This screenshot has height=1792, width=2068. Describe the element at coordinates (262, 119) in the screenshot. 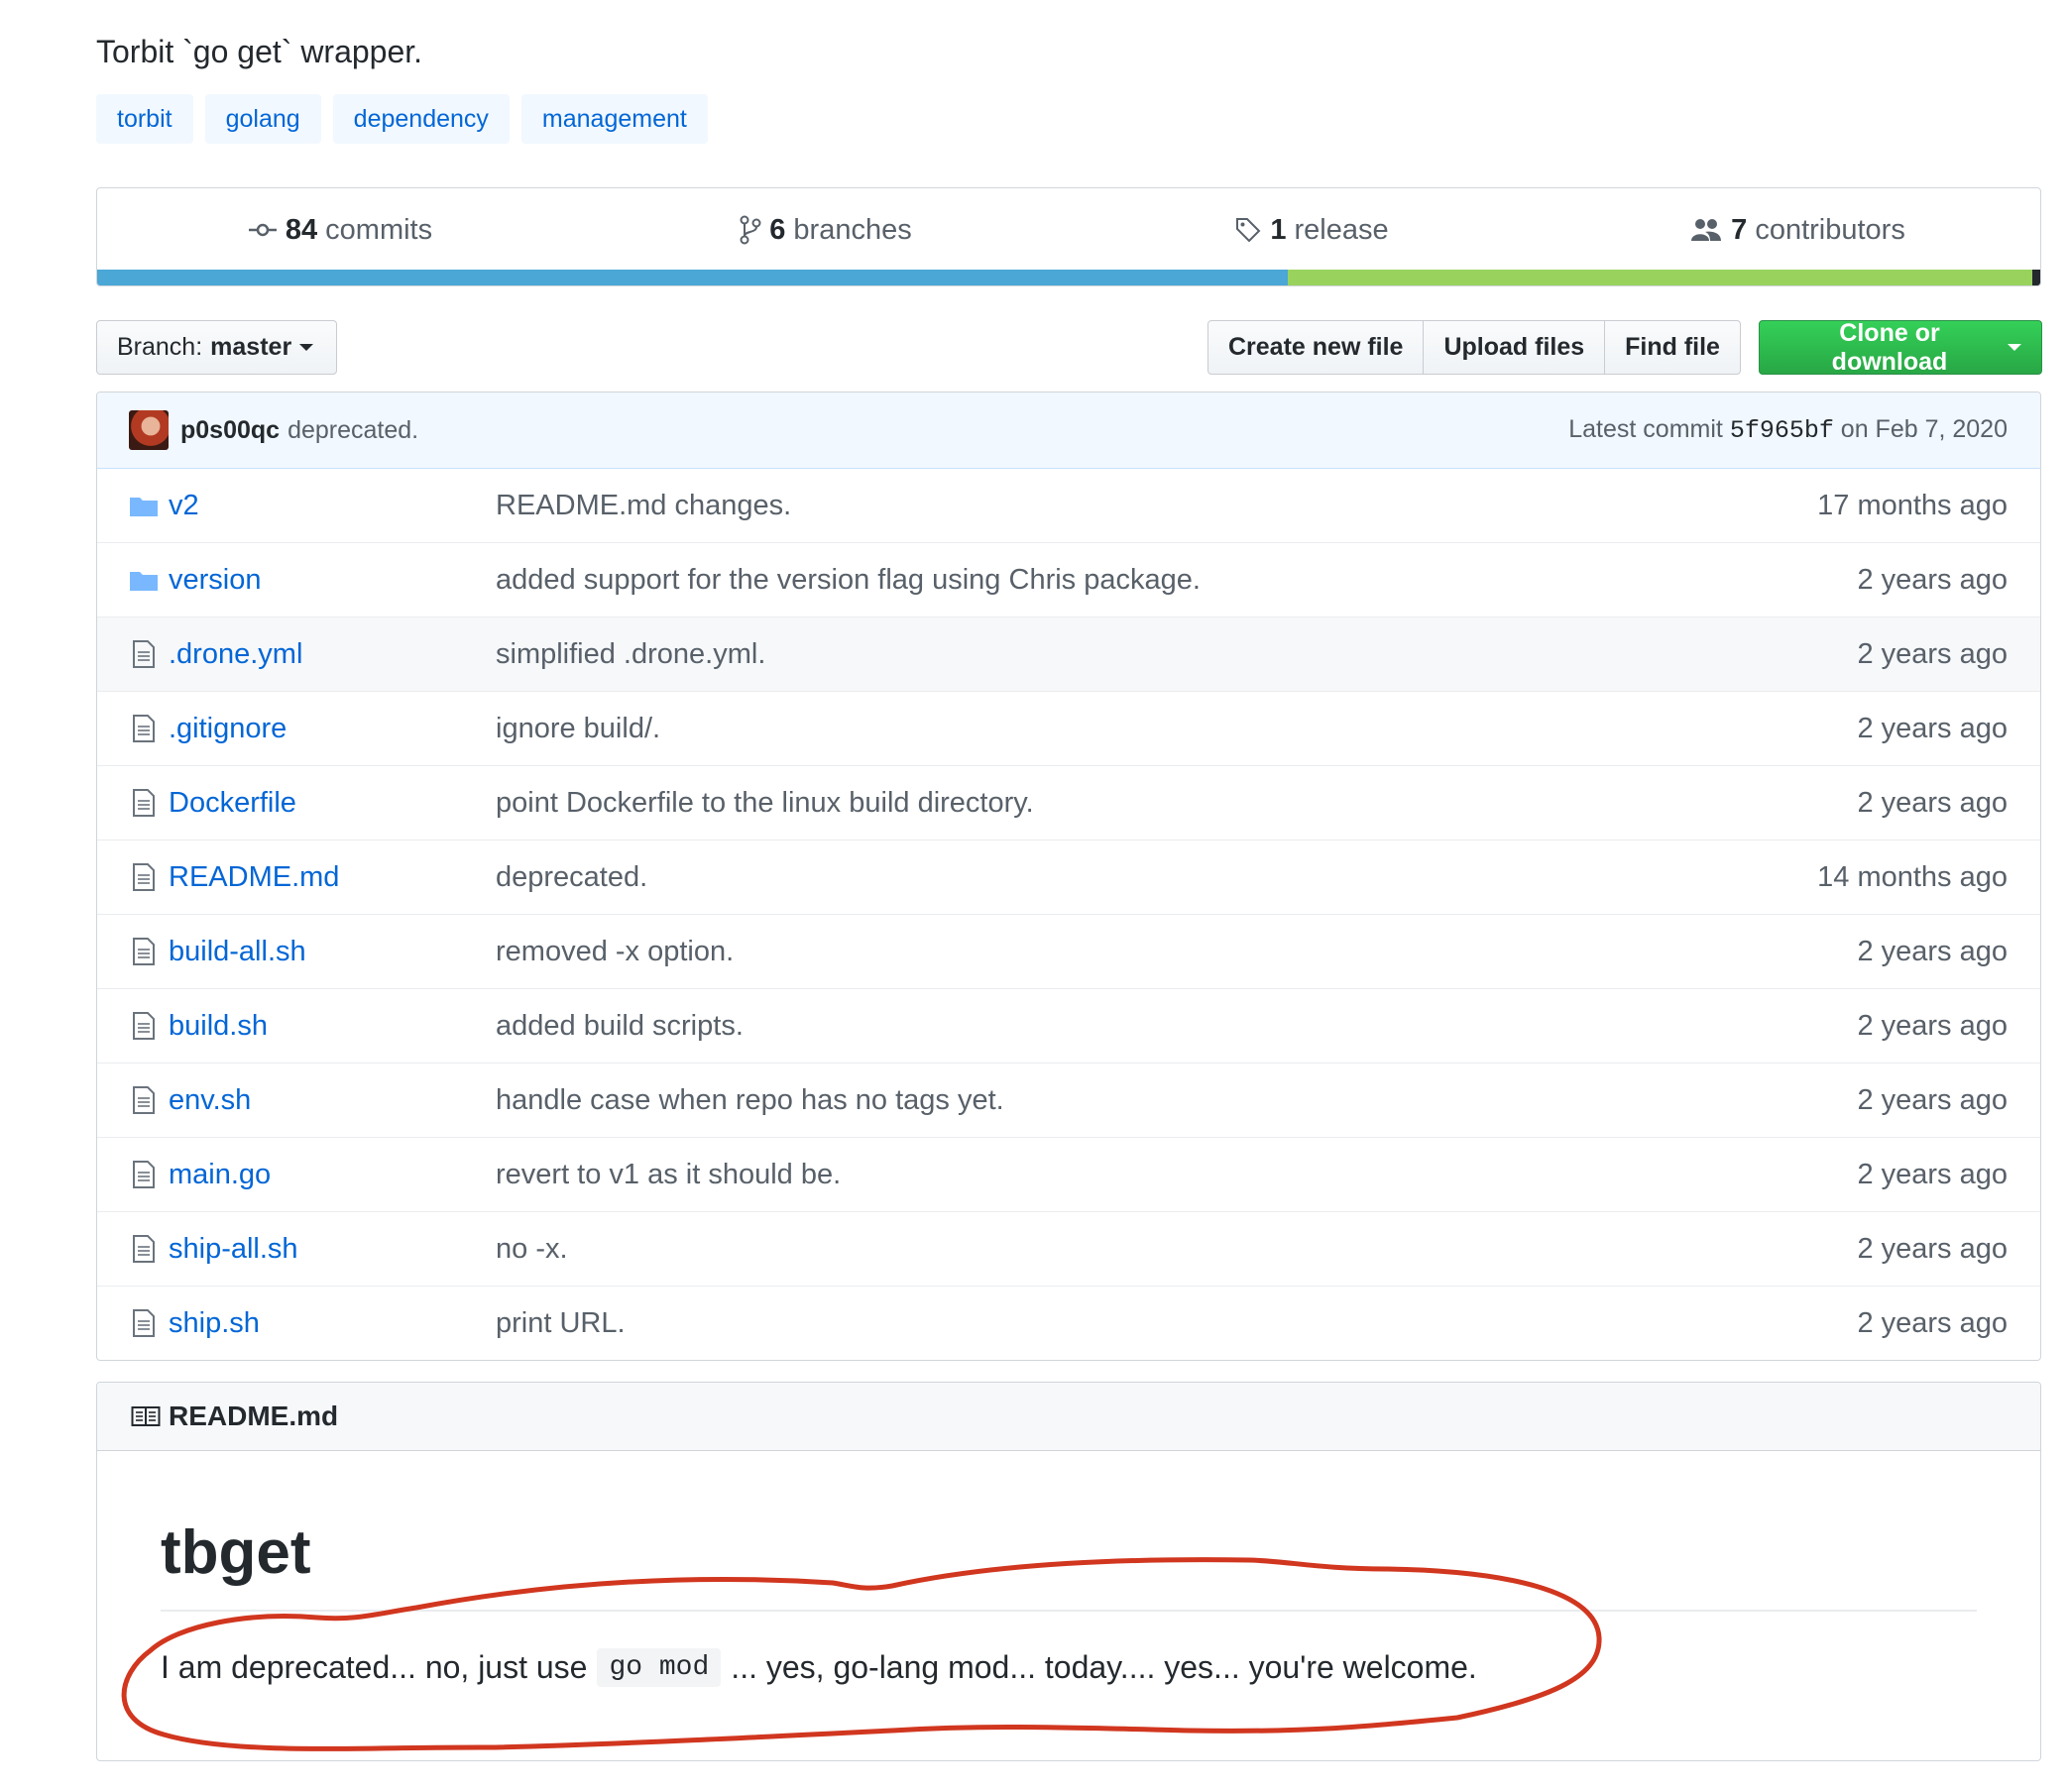

I see `topic-tag: golang` at that location.